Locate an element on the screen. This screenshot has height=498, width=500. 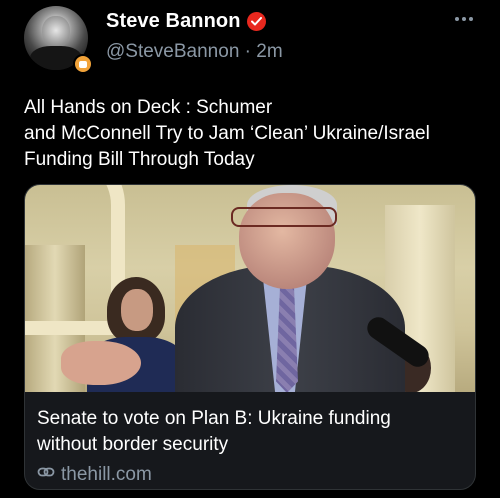
link-preview-domain: thehill.com is located at coordinates (94, 475).